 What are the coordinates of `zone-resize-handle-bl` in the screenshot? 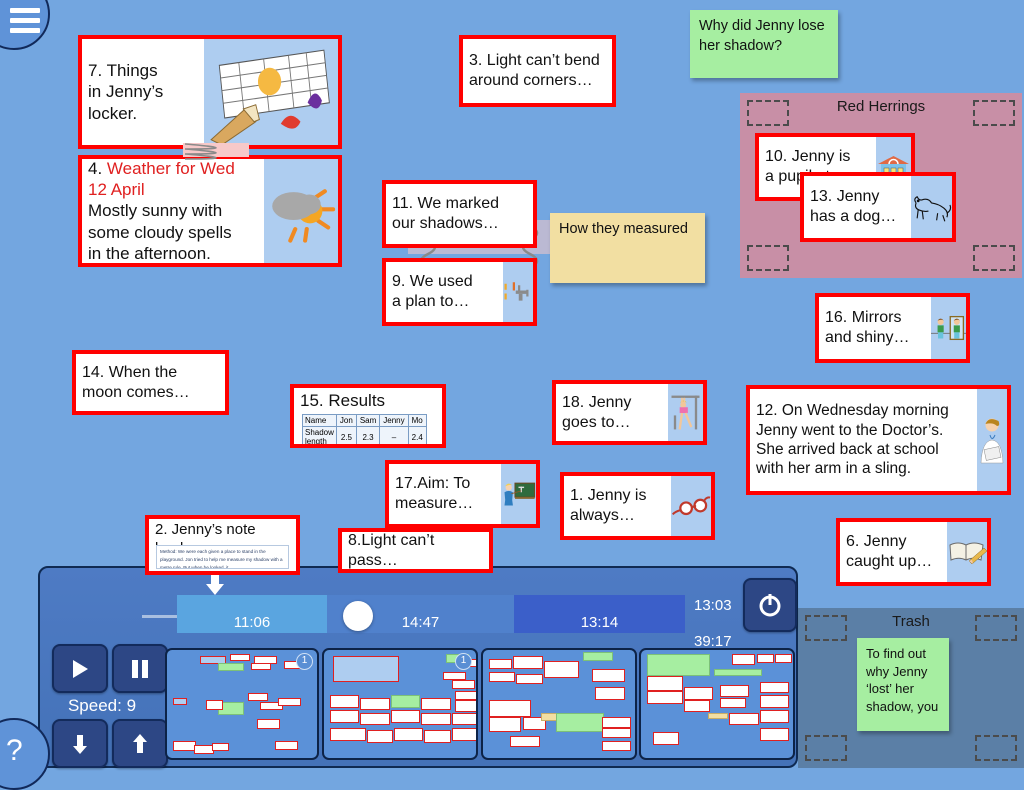 It's located at (768, 258).